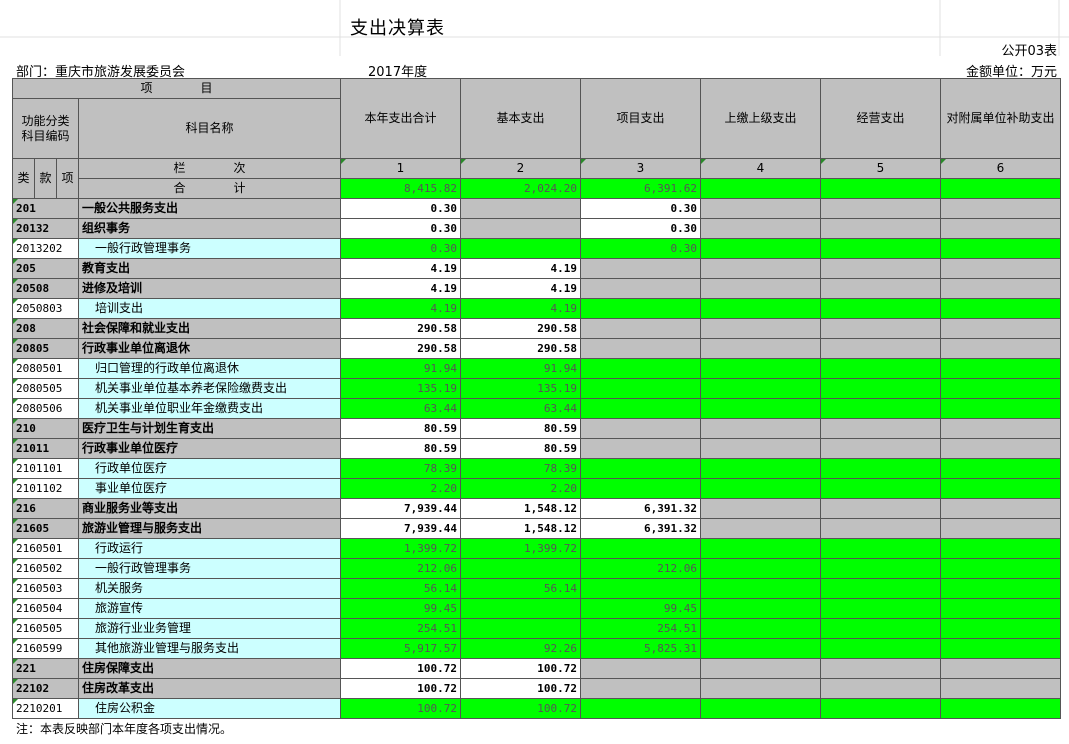 The image size is (1069, 744). What do you see at coordinates (45, 348) in the screenshot?
I see `subject-code-cell: 20805` at bounding box center [45, 348].